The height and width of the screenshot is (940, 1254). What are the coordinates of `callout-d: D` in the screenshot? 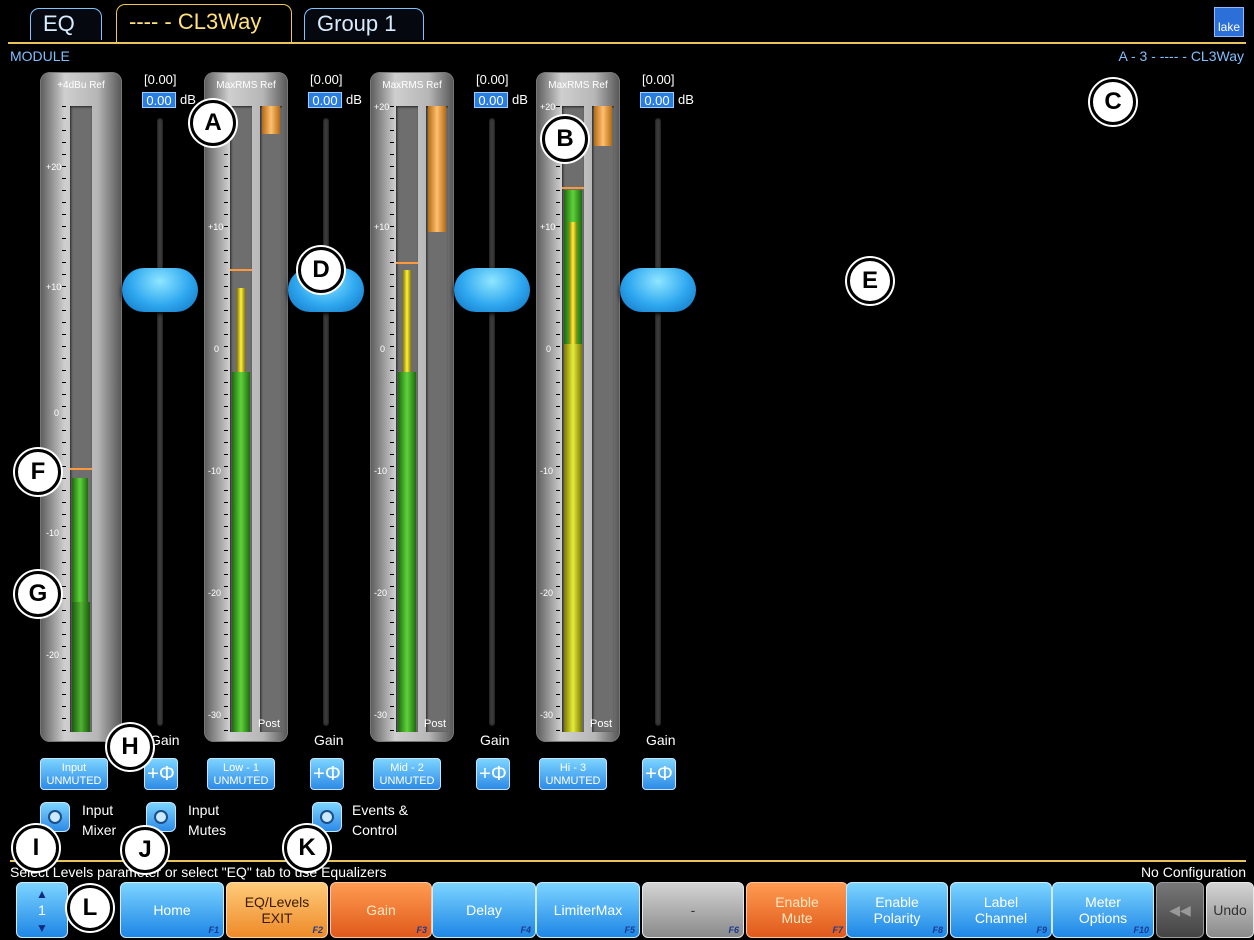 It's located at (321, 270).